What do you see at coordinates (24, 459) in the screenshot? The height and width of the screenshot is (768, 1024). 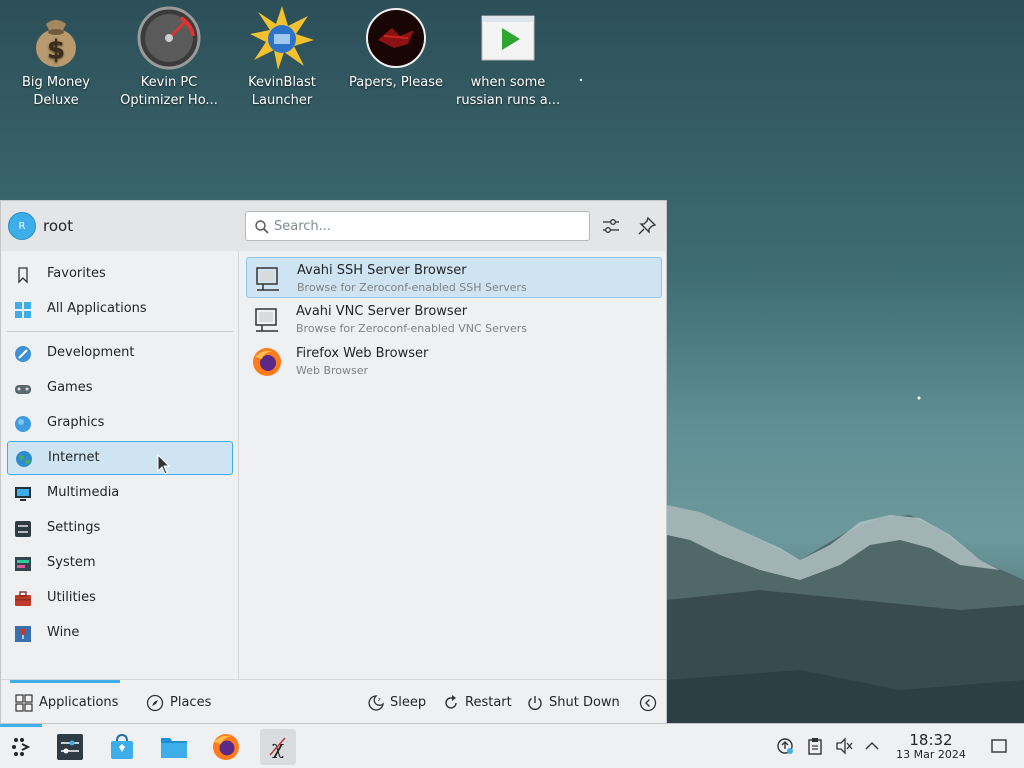 I see `globe-icon` at bounding box center [24, 459].